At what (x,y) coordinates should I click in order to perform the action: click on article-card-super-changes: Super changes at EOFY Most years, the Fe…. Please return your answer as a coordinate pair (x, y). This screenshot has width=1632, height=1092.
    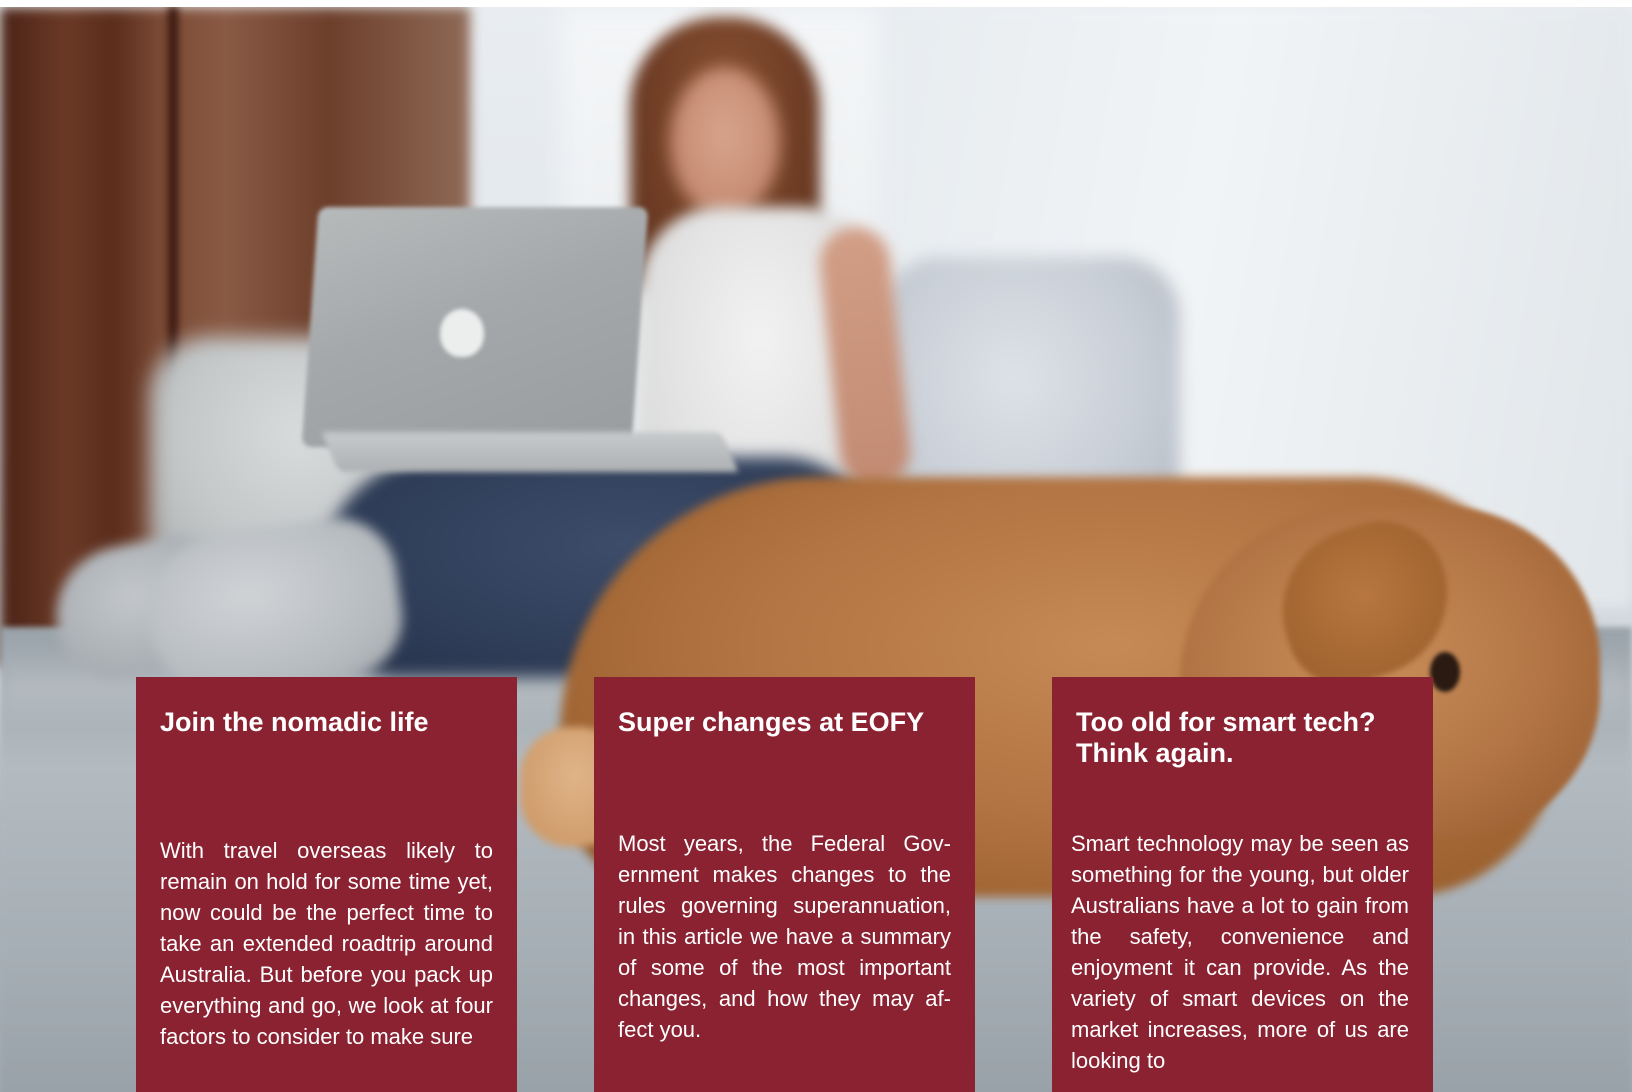
    Looking at the image, I should click on (784, 884).